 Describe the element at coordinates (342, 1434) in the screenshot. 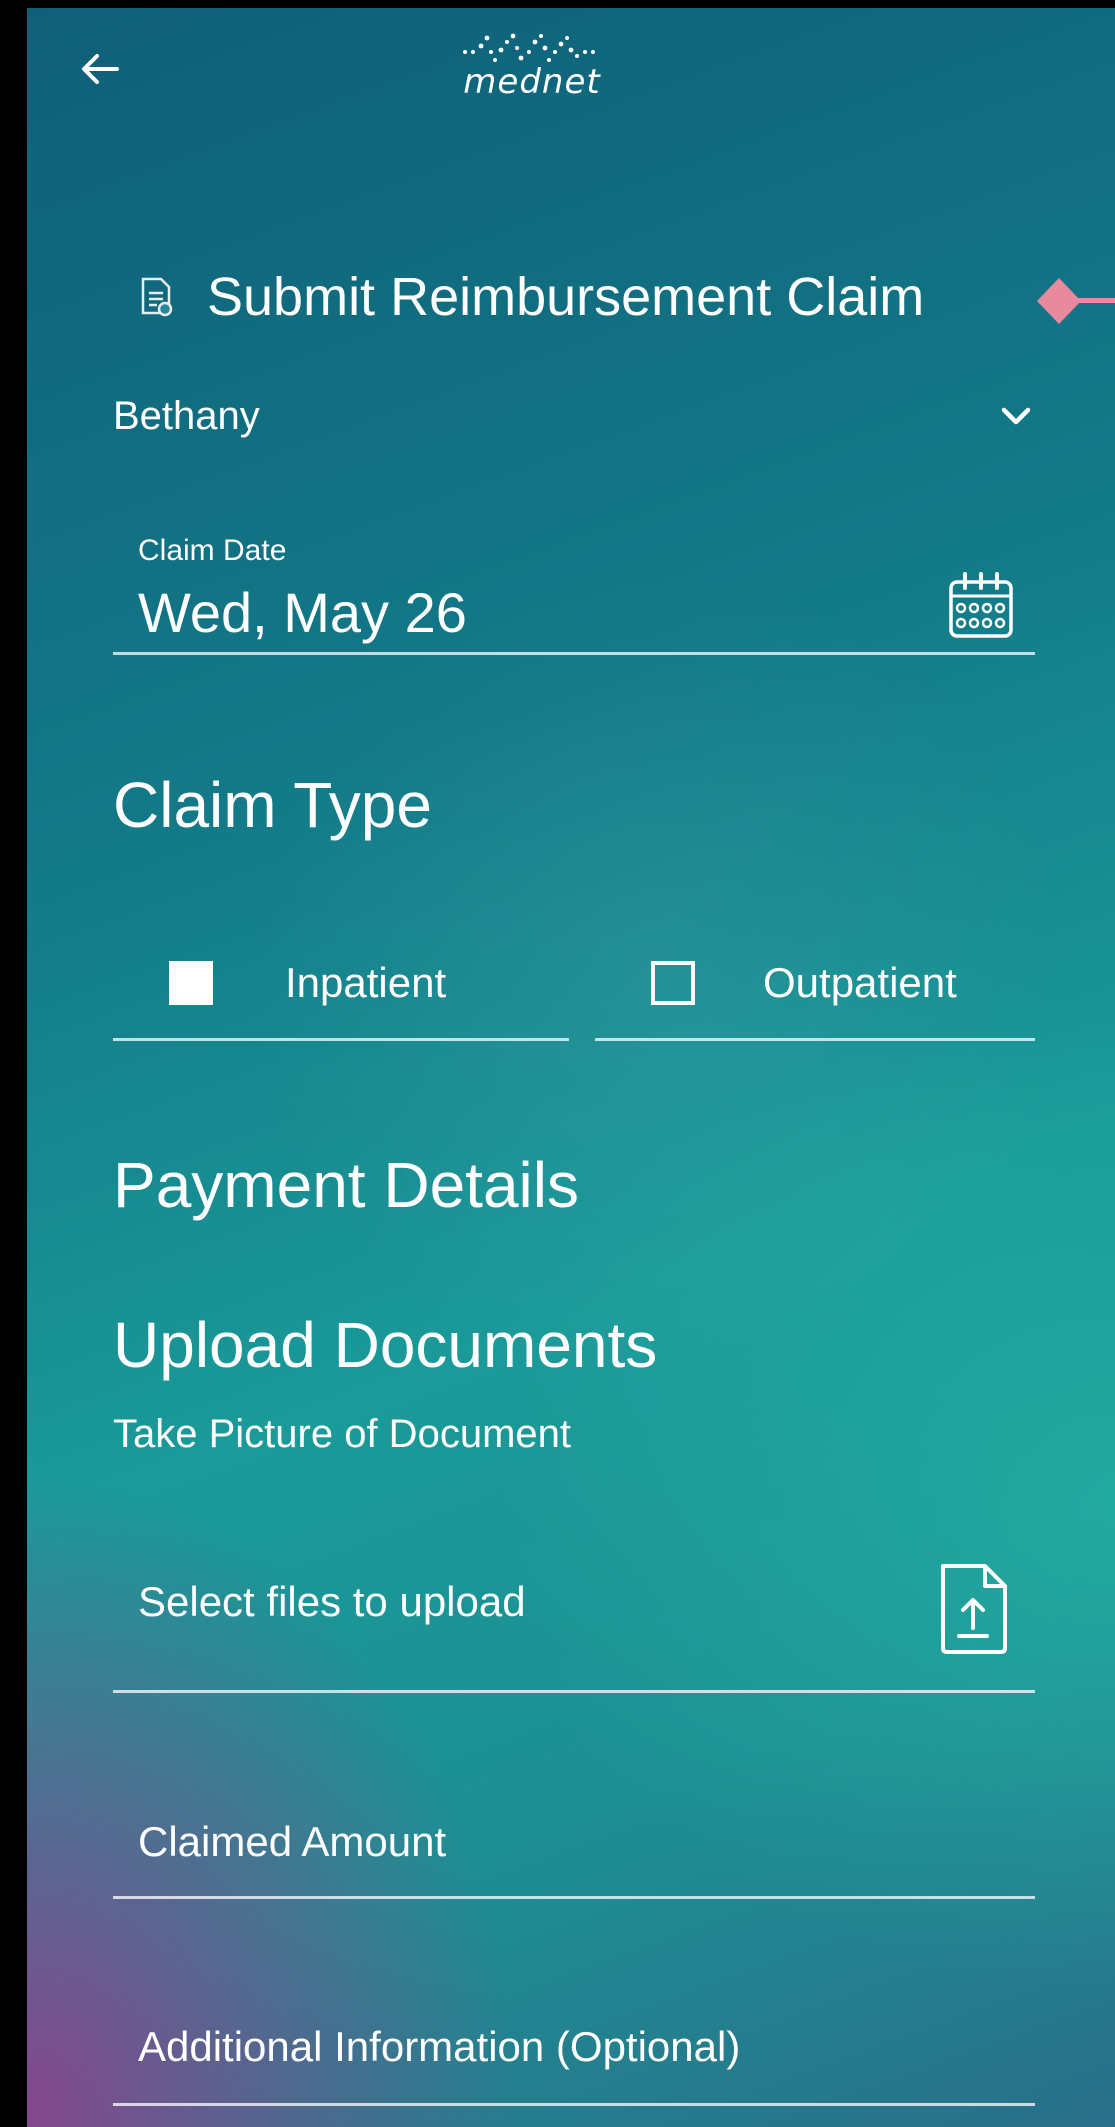

I see `take-picture-link: Take Picture of Document` at that location.